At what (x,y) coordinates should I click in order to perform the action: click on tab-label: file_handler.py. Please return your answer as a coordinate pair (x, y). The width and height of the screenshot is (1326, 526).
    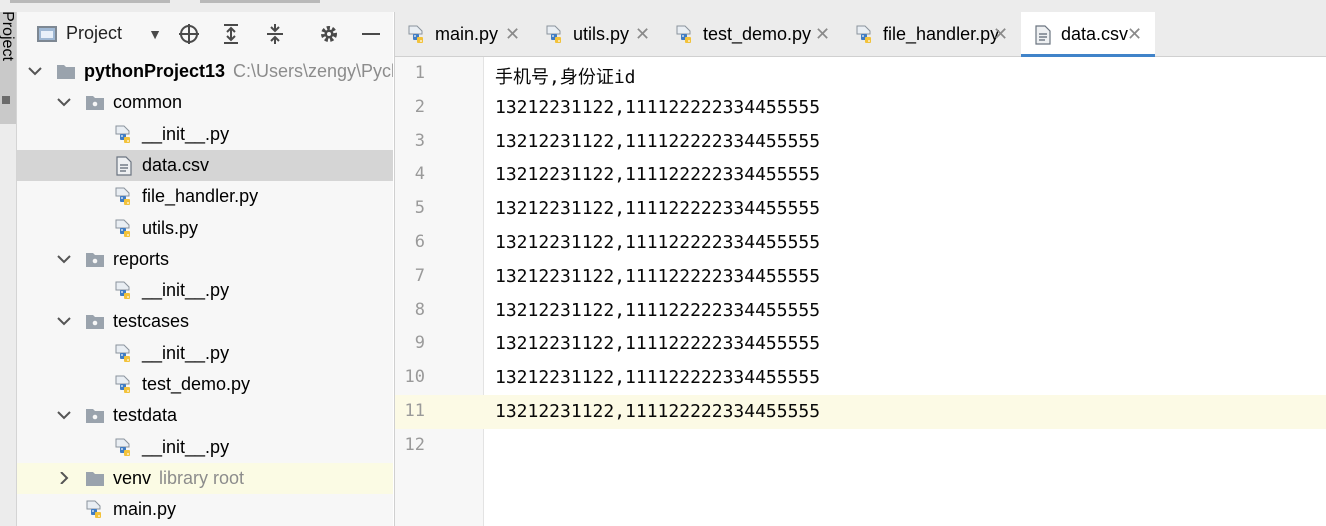
    Looking at the image, I should click on (941, 34).